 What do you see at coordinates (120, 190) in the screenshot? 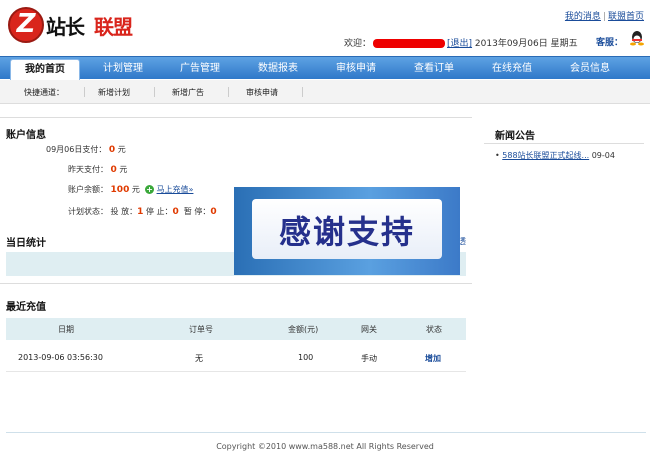
I see `balance-value: 100` at bounding box center [120, 190].